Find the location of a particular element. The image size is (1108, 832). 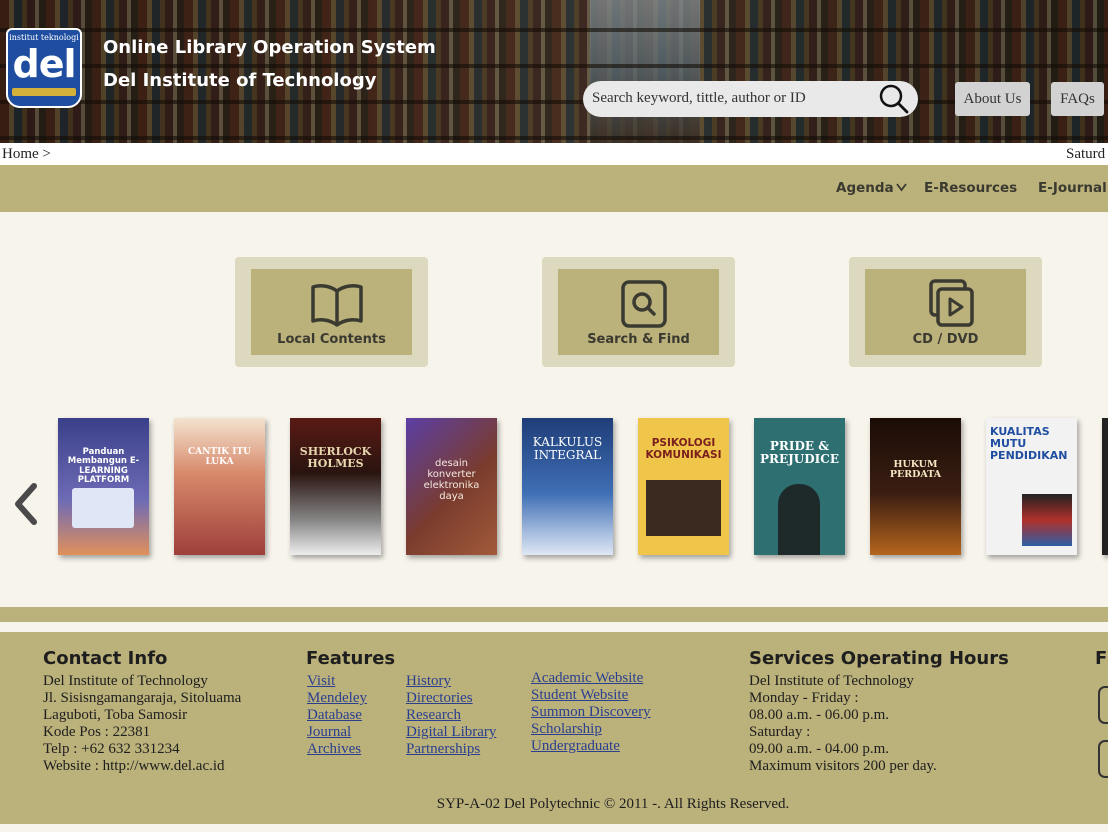

features-heading: Features is located at coordinates (351, 658).